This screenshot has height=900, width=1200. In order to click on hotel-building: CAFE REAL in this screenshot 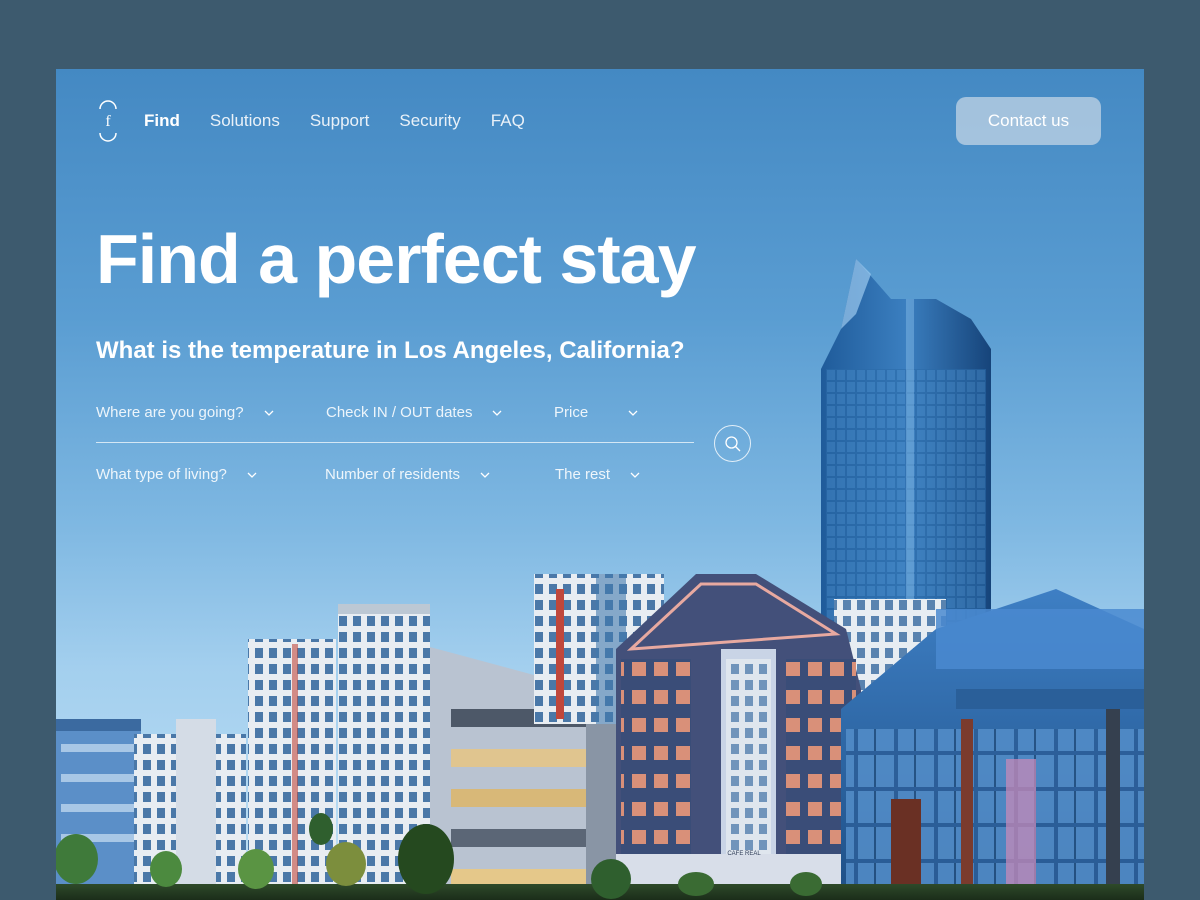, I will do `click(738, 737)`.